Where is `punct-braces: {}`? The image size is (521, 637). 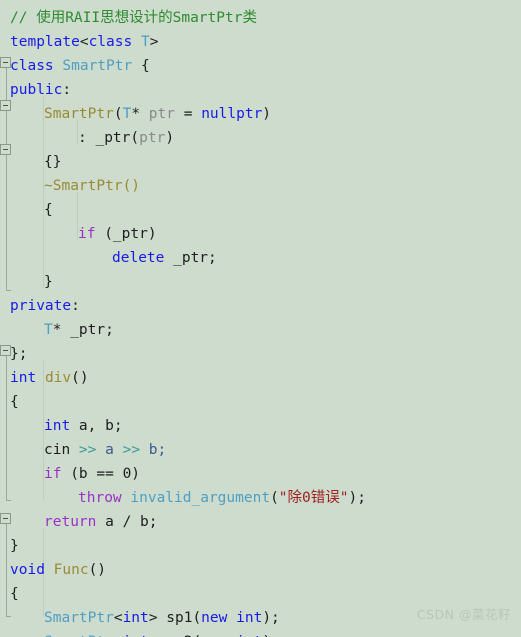 punct-braces: {} is located at coordinates (53, 162).